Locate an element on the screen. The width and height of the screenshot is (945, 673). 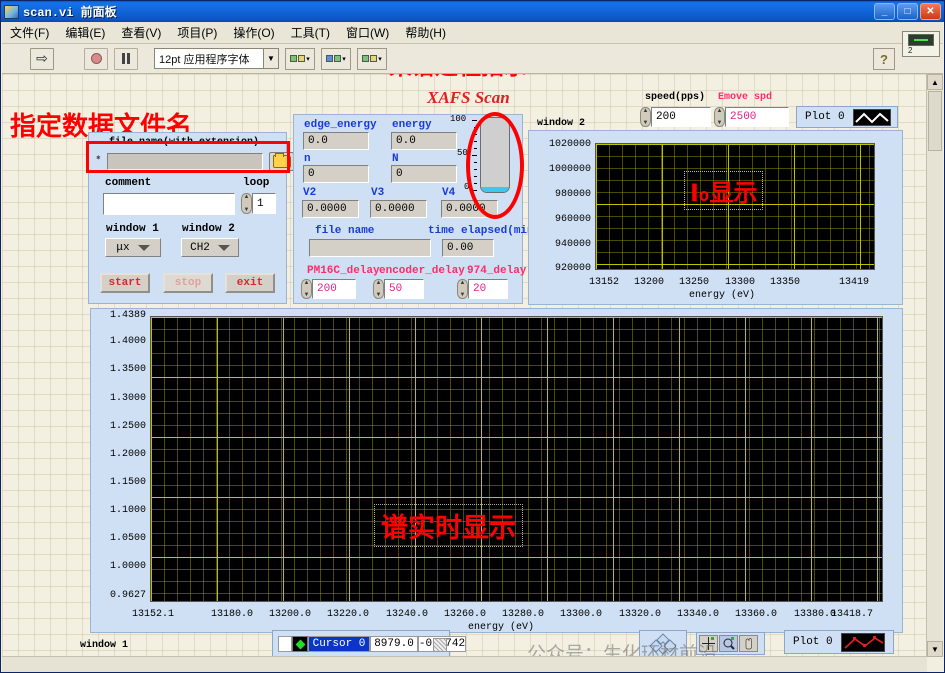
i0-xtick-3: 13300 is located at coordinates (740, 282).